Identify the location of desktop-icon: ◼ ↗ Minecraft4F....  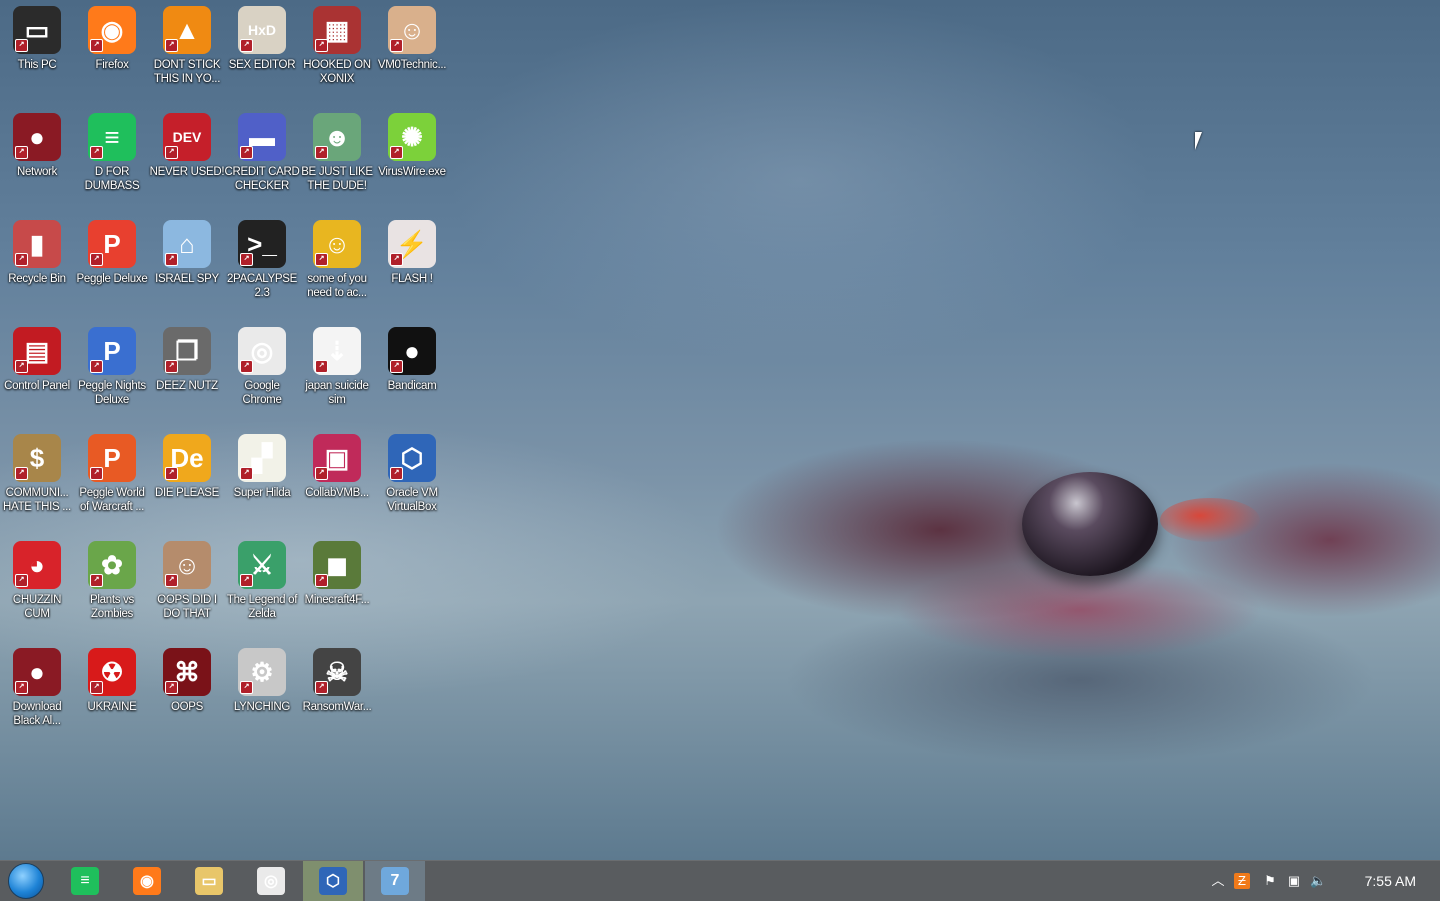
(337, 585).